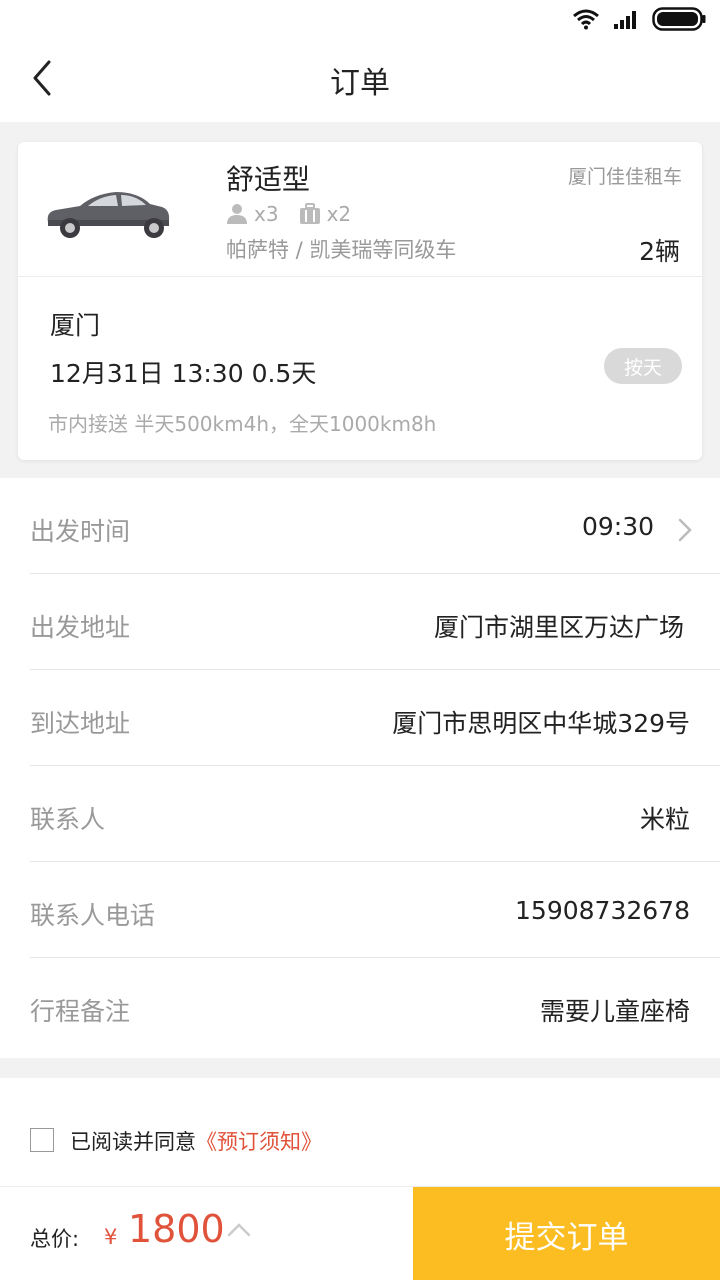  What do you see at coordinates (108, 215) in the screenshot?
I see `car-image` at bounding box center [108, 215].